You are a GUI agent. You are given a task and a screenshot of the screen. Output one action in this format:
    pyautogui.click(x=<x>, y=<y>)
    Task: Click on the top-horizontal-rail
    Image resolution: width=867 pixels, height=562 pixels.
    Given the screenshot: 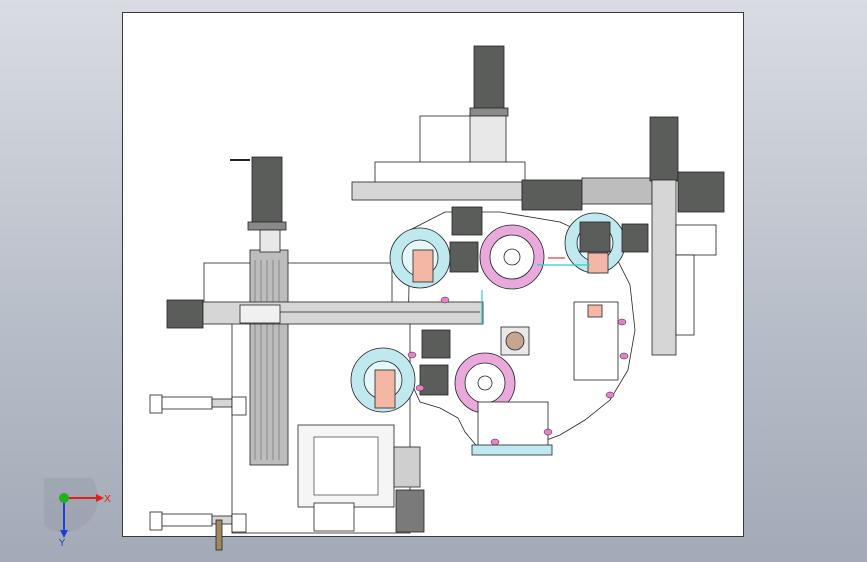 What is the action you would take?
    pyautogui.click(x=437, y=191)
    